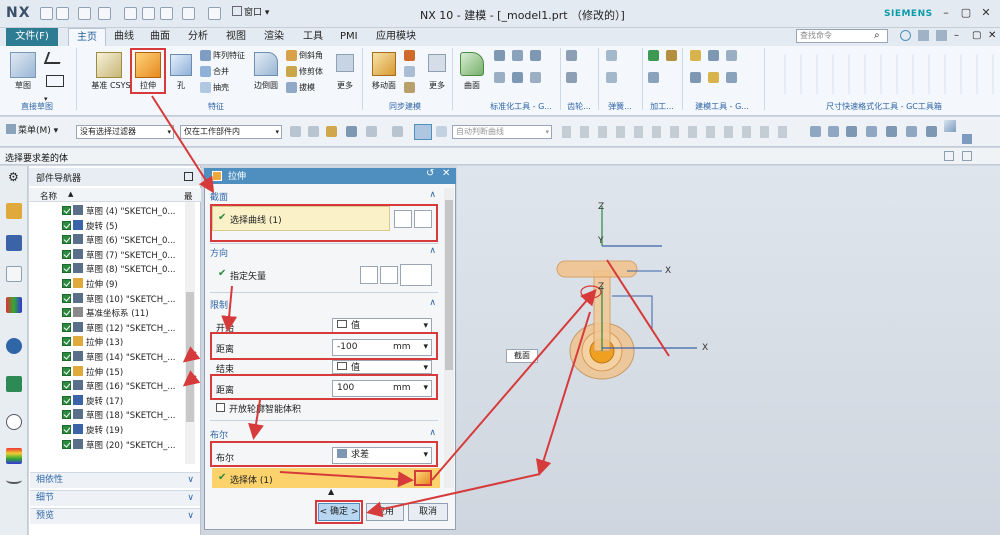 The image size is (1000, 535). What do you see at coordinates (205, 71) in the screenshot?
I see `unite-icon` at bounding box center [205, 71].